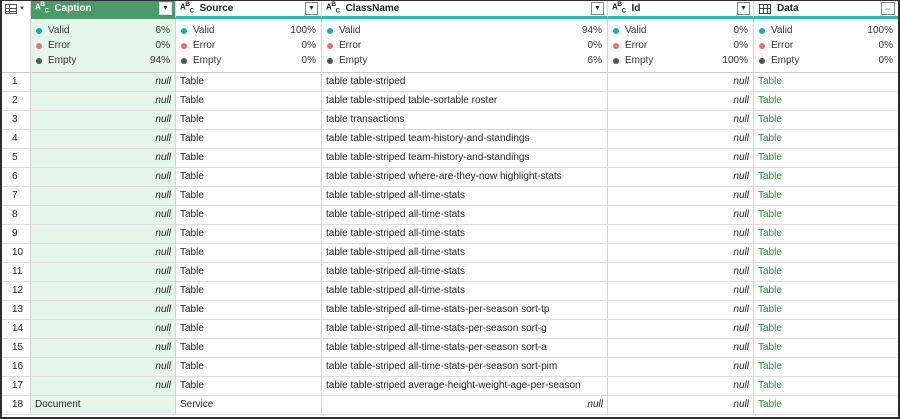  I want to click on row-number: 2, so click(16, 101).